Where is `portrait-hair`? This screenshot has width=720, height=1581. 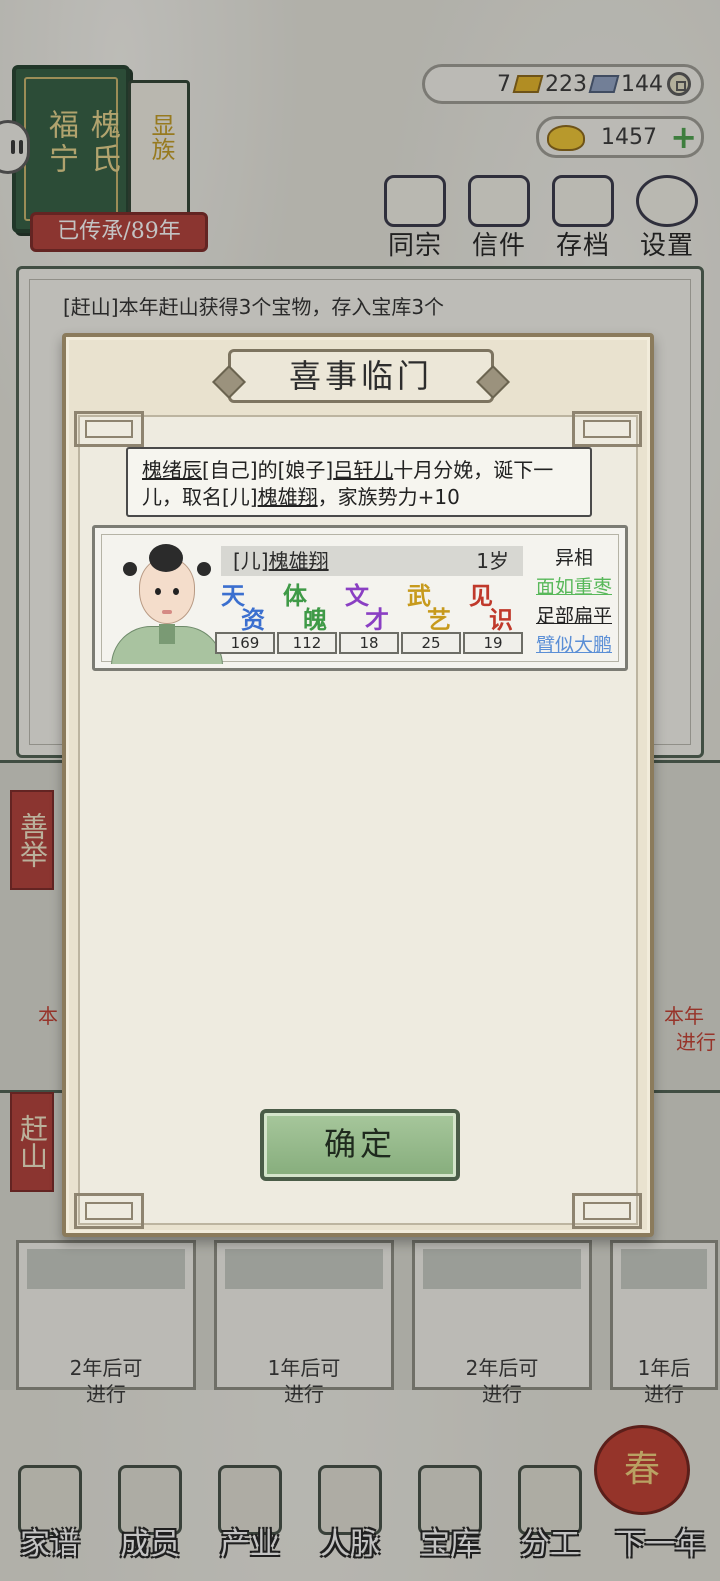 portrait-hair is located at coordinates (166, 558).